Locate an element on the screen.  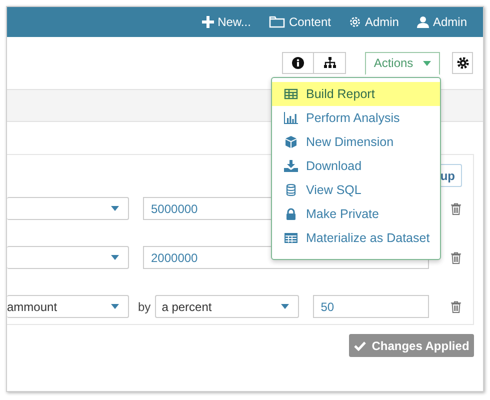
field-label: by is located at coordinates (144, 307).